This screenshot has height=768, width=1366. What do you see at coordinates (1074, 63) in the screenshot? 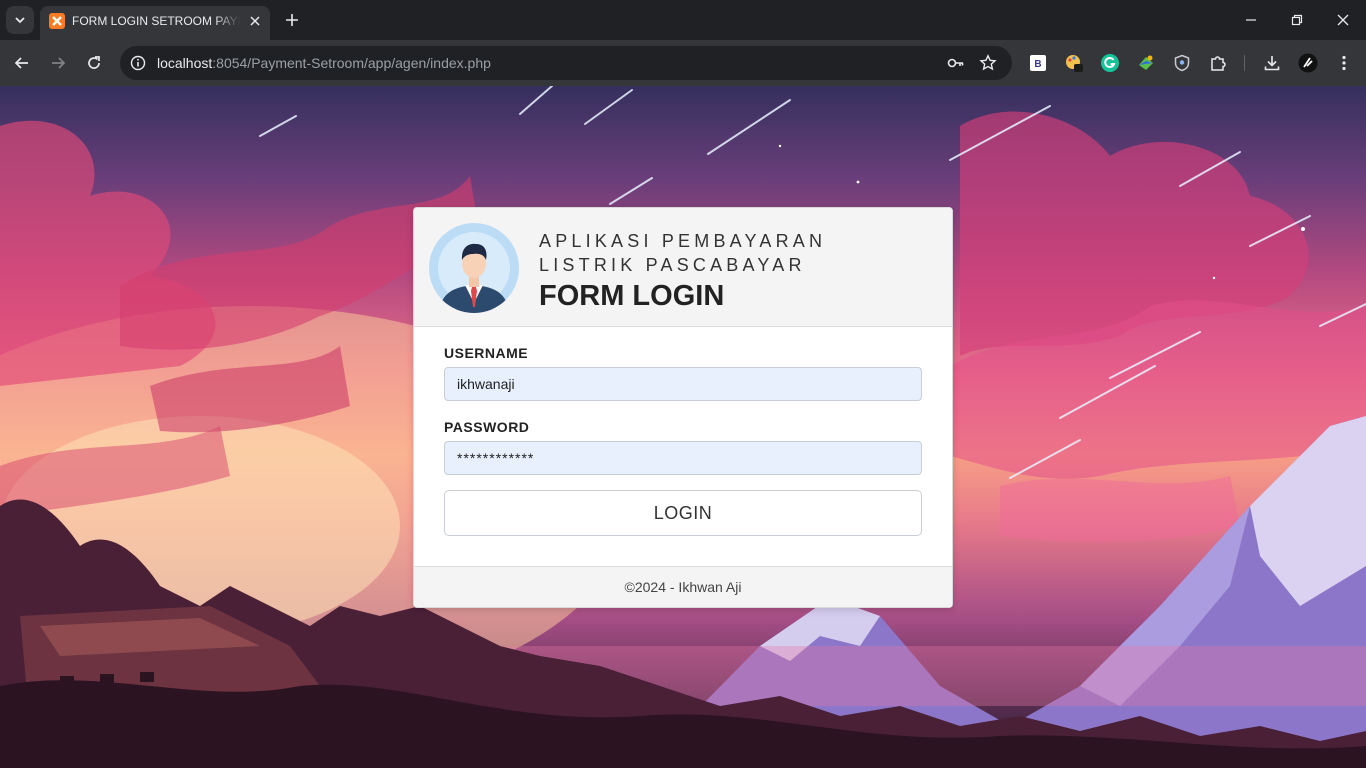
I see `paint-extension-icon` at bounding box center [1074, 63].